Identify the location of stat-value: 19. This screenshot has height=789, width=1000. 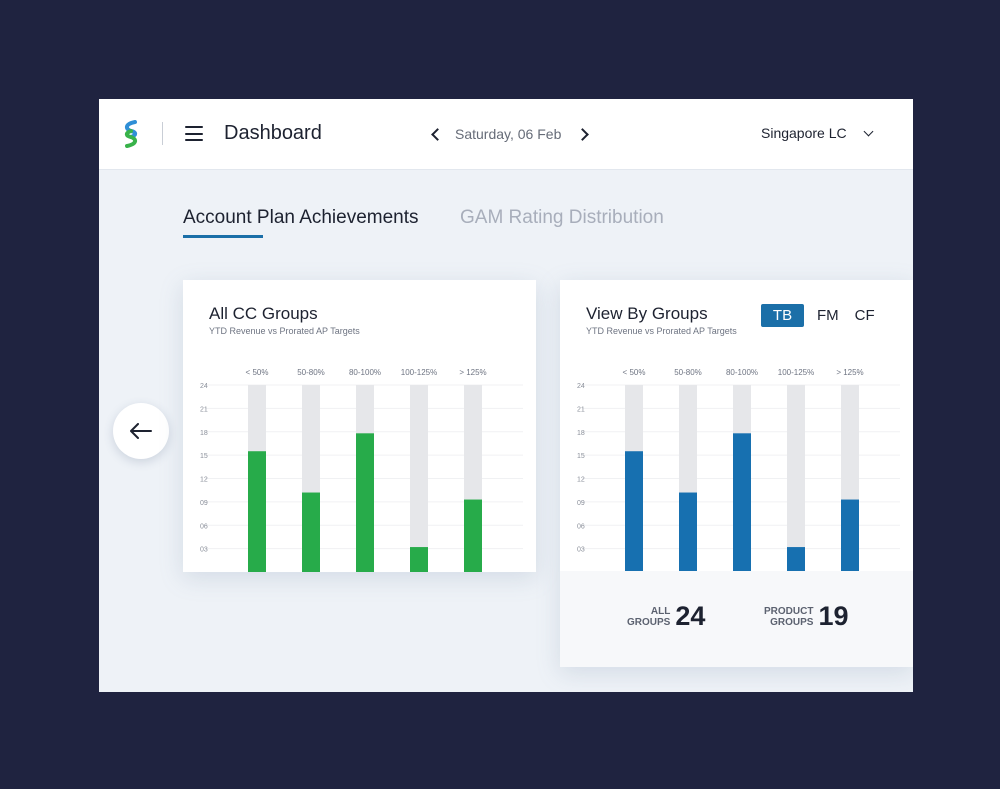
(833, 616).